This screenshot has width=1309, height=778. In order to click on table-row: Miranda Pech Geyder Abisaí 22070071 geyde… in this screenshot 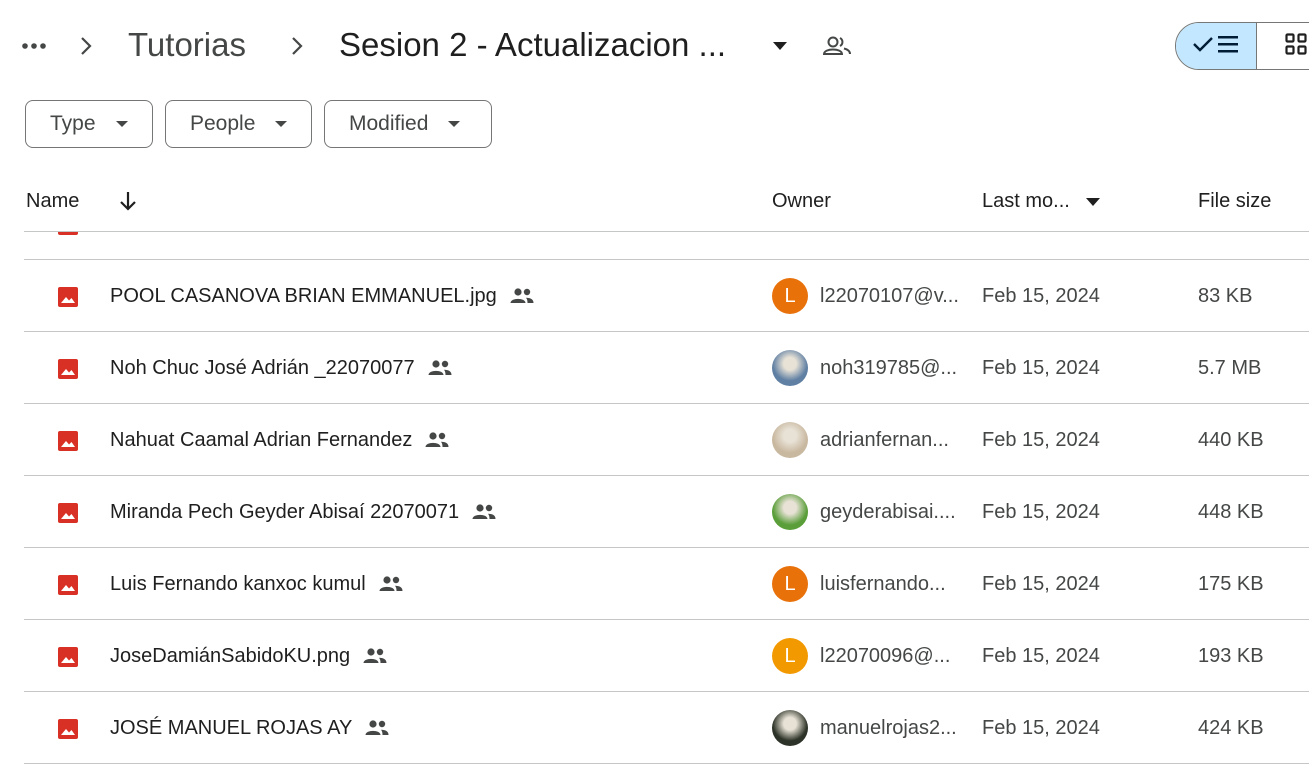, I will do `click(666, 512)`.